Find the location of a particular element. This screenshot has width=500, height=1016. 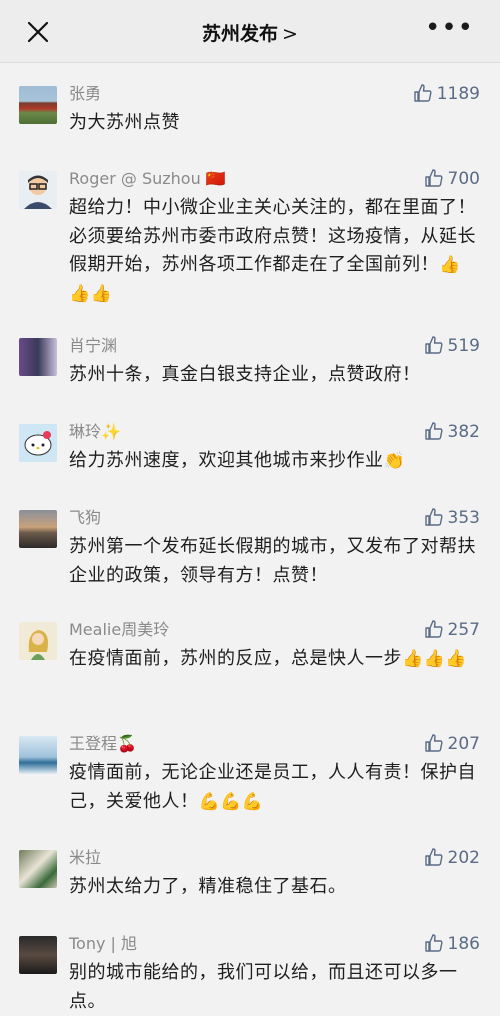

comment-text: 苏州十条，真金白银支持企业，点赞政府！ is located at coordinates (245, 374).